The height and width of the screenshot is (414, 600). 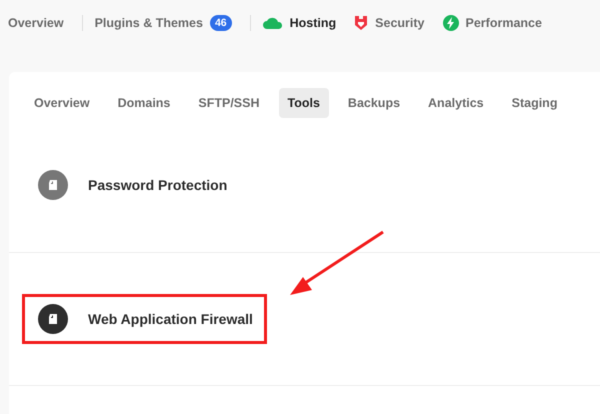 What do you see at coordinates (272, 22) in the screenshot?
I see `cloud-icon` at bounding box center [272, 22].